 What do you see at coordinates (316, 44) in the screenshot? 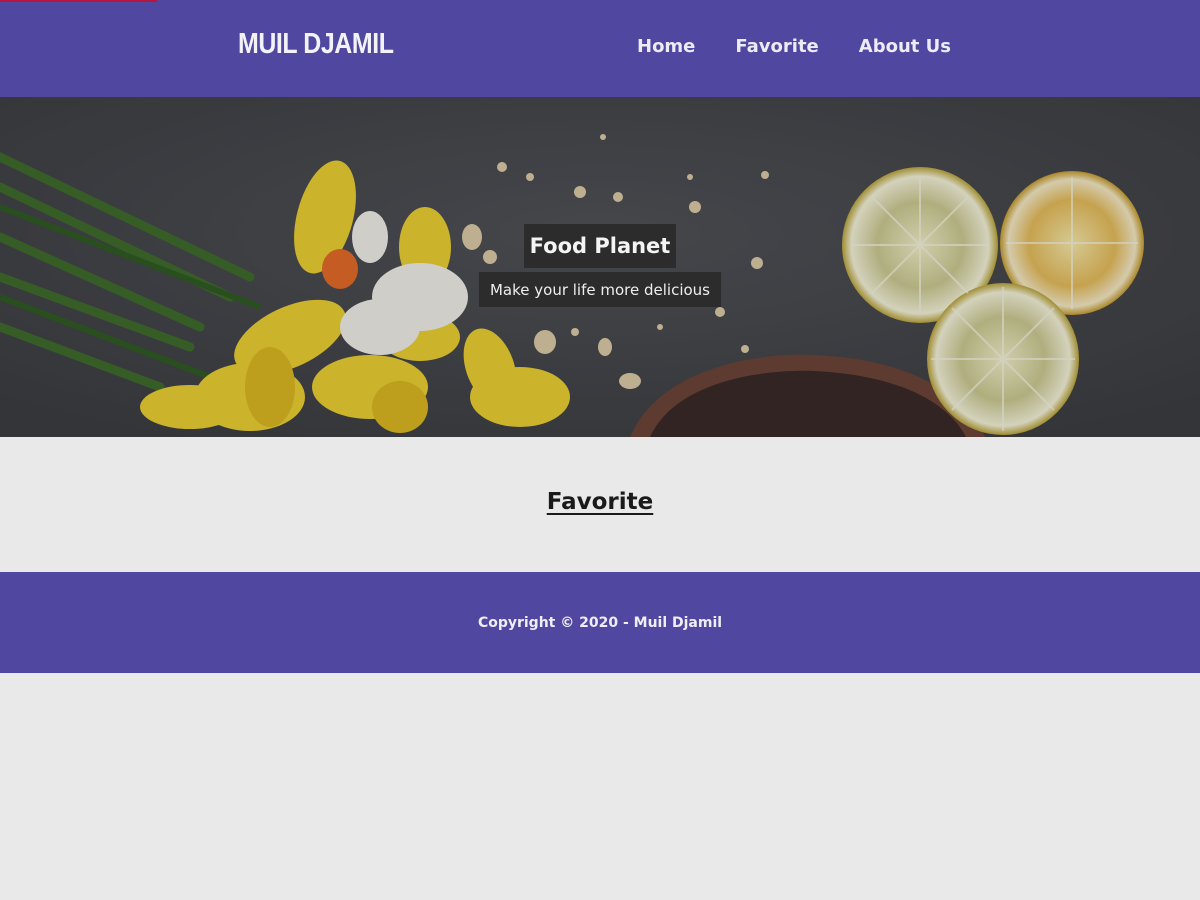
I see `brand-logo: MUIL DJAMIL` at bounding box center [316, 44].